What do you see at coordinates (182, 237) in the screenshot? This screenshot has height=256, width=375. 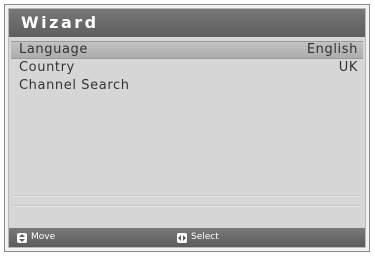 I see `left-right-arrows-icon` at bounding box center [182, 237].